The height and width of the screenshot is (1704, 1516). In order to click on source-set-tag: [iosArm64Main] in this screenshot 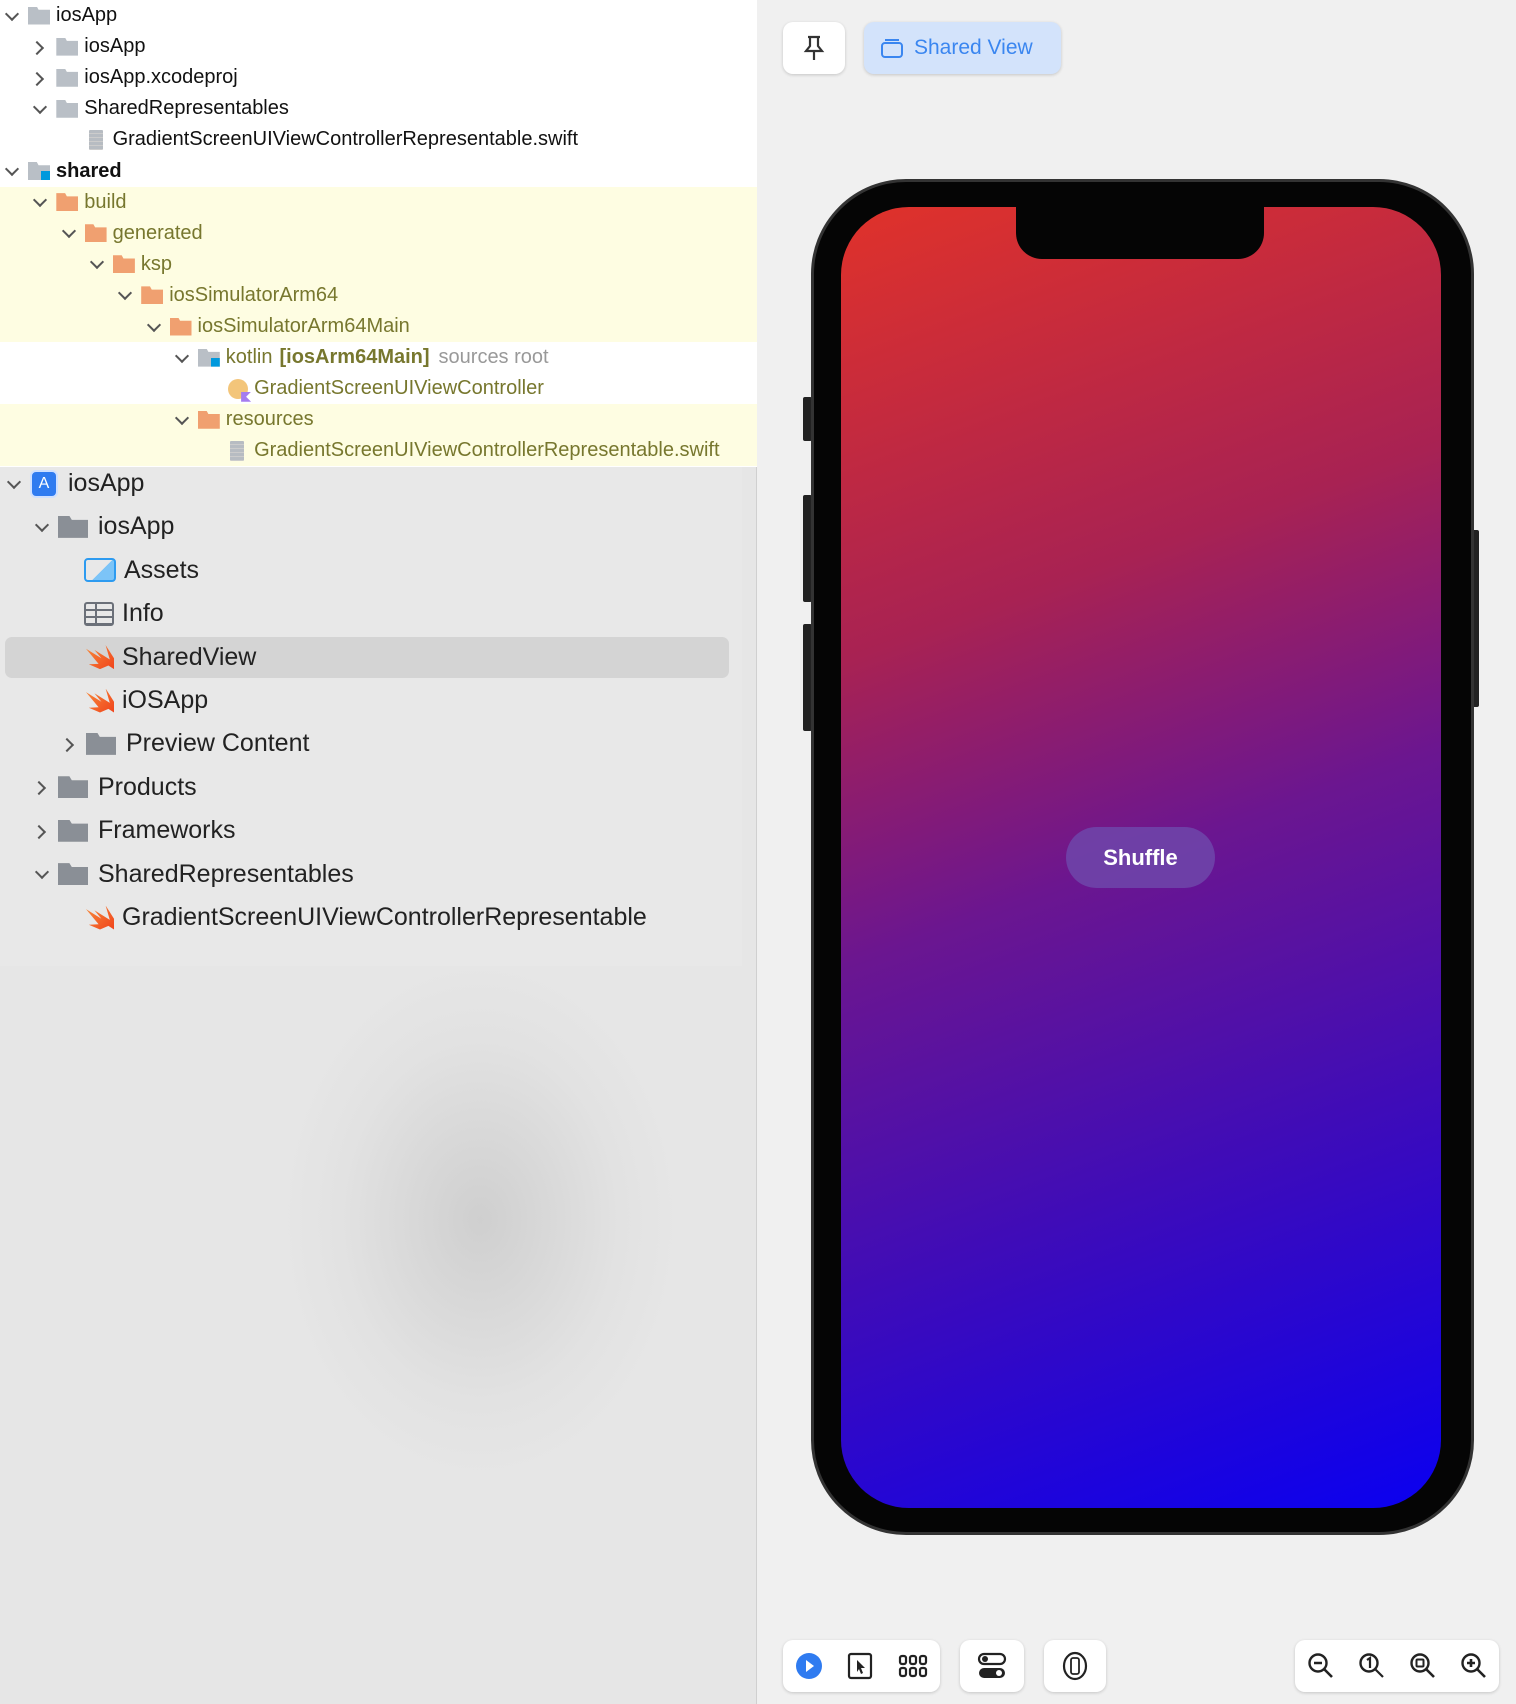, I will do `click(354, 357)`.